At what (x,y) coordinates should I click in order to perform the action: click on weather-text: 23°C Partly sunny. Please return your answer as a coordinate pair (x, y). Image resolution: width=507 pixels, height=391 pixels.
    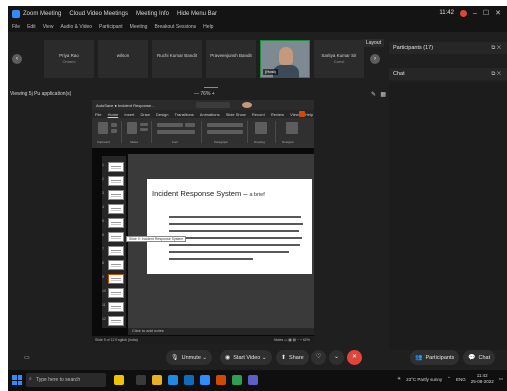
    Looking at the image, I should click on (424, 379).